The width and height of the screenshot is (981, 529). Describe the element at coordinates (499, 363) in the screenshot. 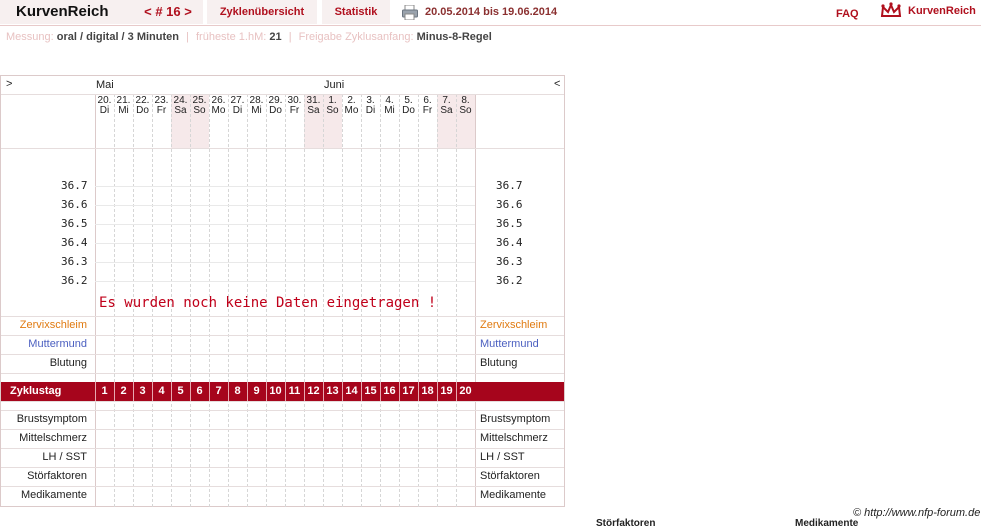

I see `row-label-right: Blutung` at that location.